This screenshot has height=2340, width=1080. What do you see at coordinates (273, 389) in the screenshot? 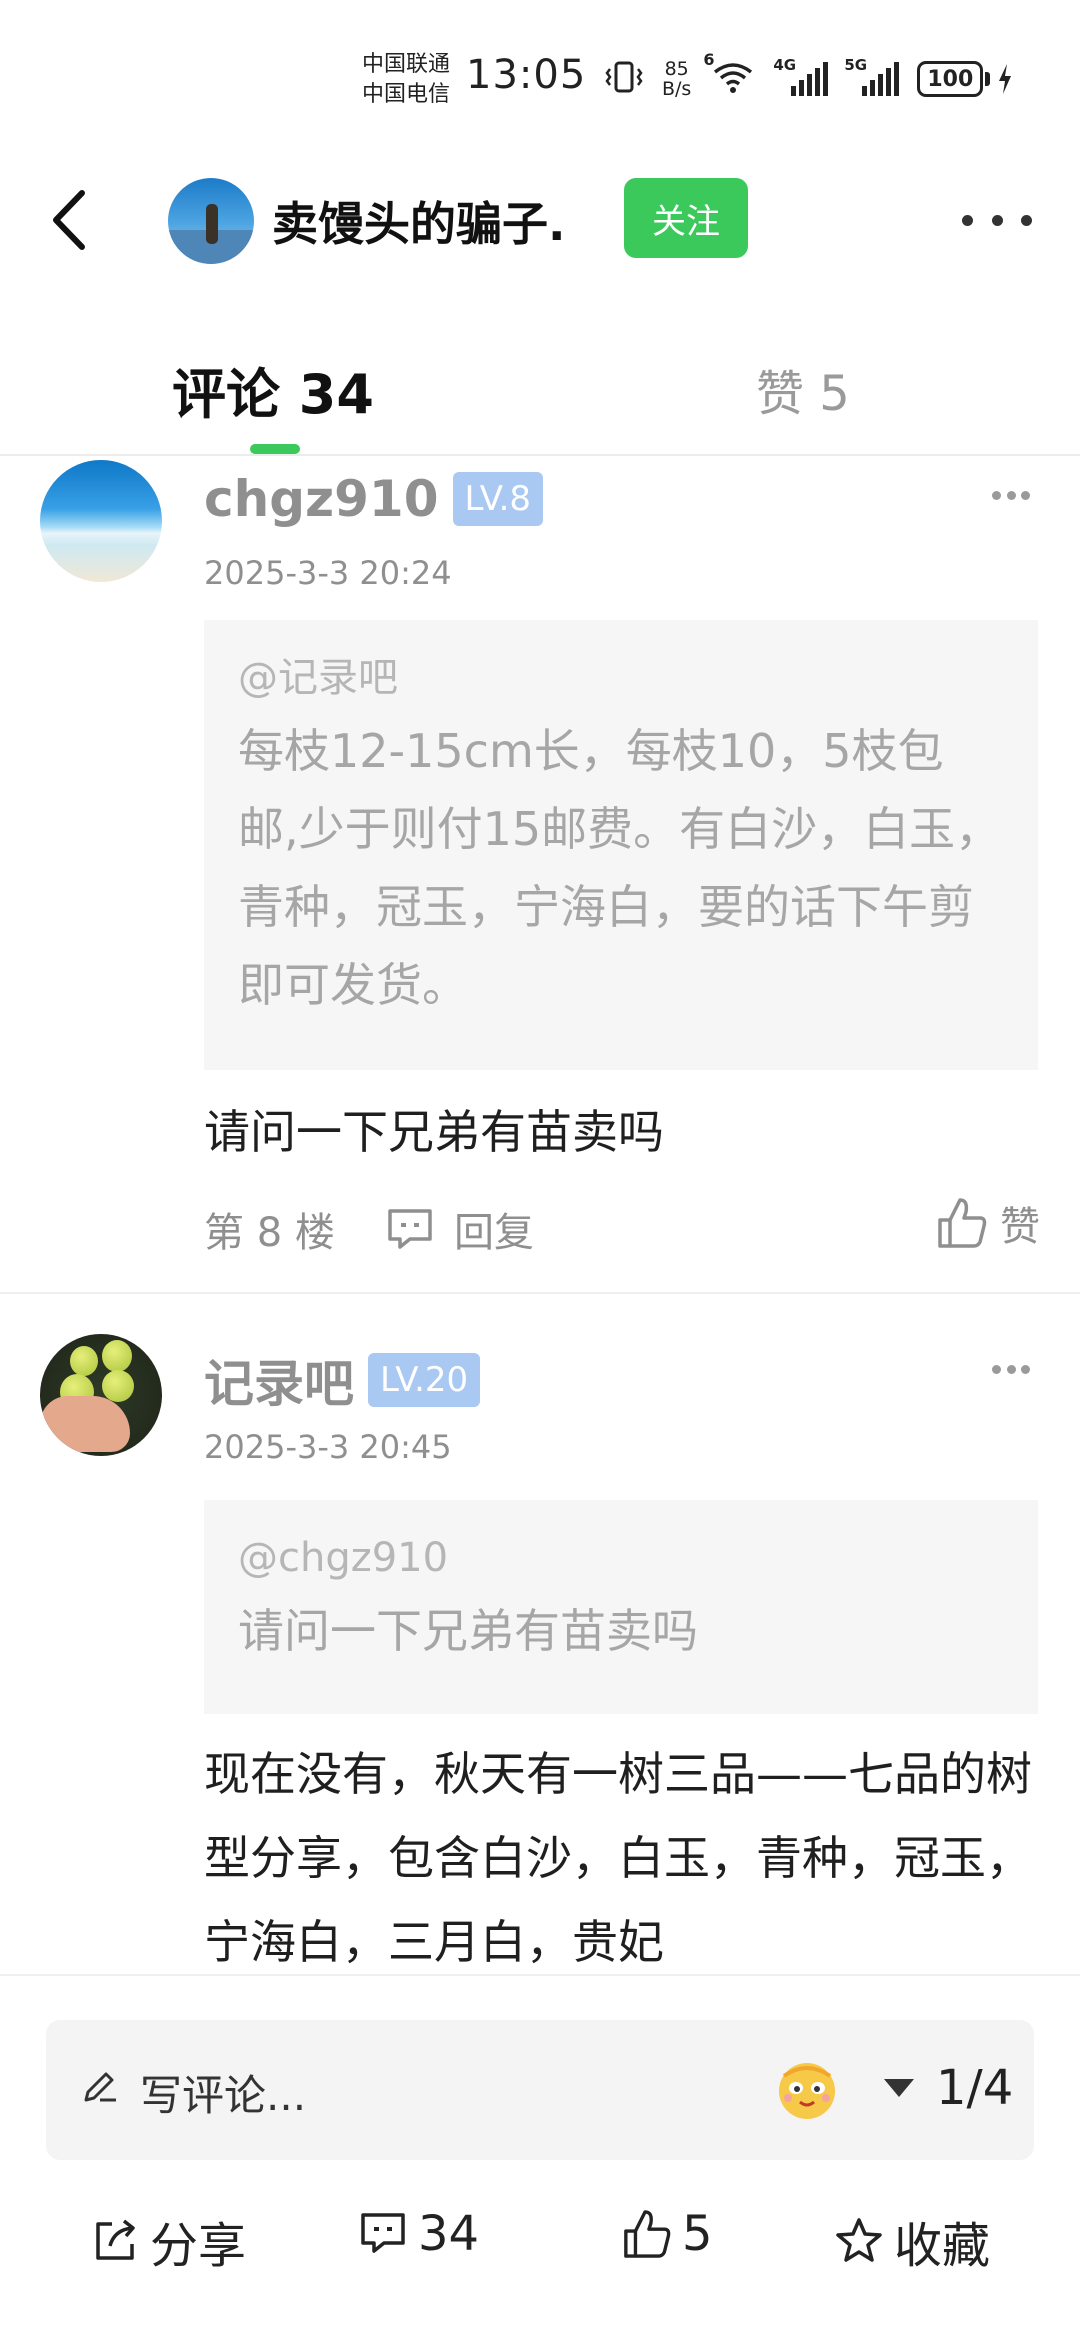
I see `tab-comments: 评论 34` at bounding box center [273, 389].